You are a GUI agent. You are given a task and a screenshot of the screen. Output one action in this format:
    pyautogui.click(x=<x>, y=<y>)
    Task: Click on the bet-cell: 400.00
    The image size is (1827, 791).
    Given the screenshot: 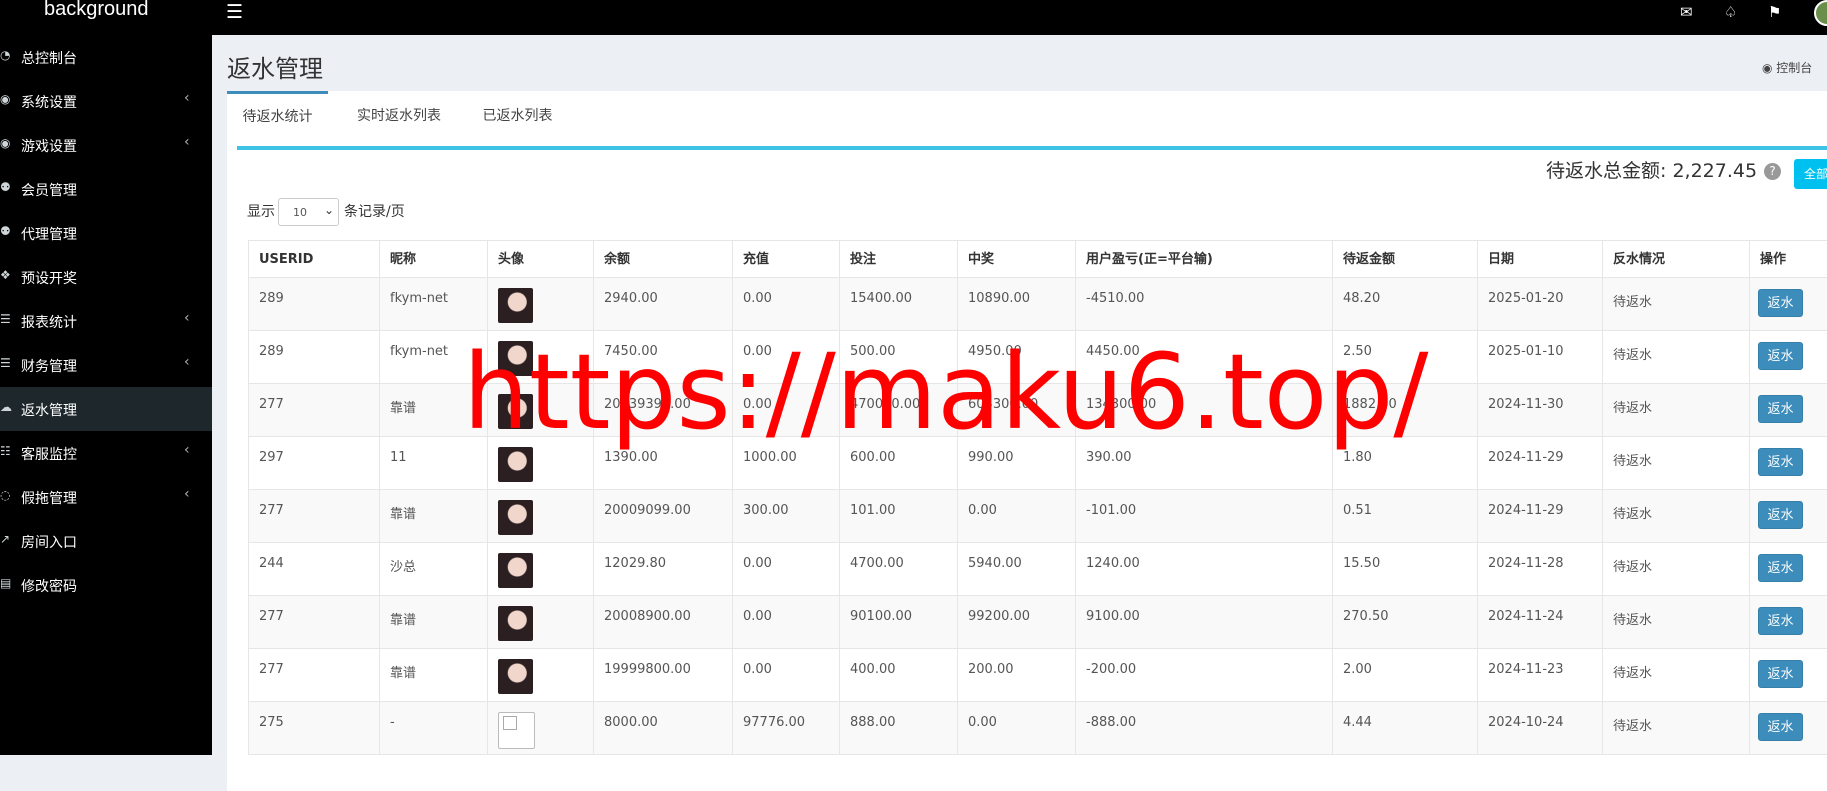 What is the action you would take?
    pyautogui.click(x=899, y=675)
    